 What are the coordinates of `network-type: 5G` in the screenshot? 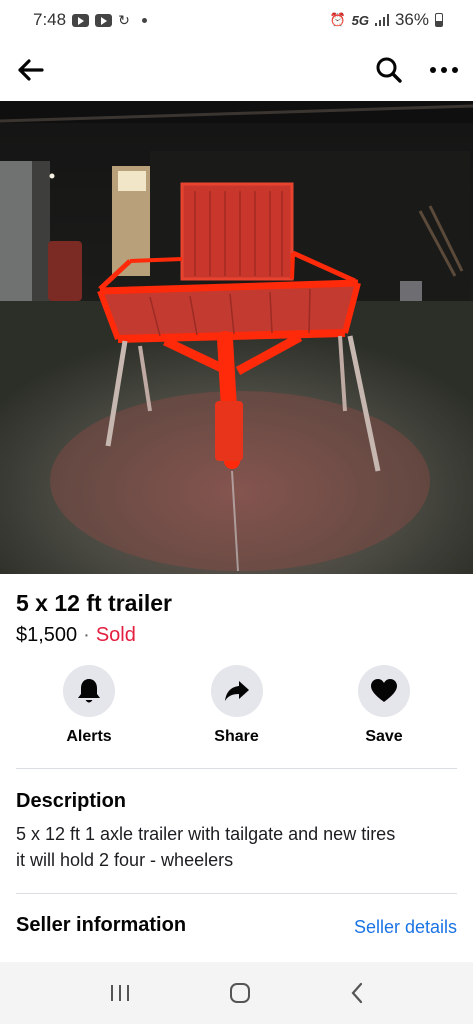 It's located at (360, 20).